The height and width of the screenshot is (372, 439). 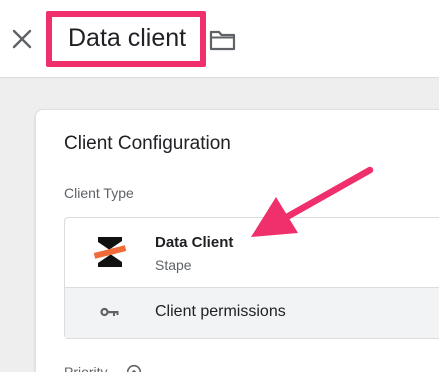 What do you see at coordinates (194, 242) in the screenshot?
I see `client-name: Data Client` at bounding box center [194, 242].